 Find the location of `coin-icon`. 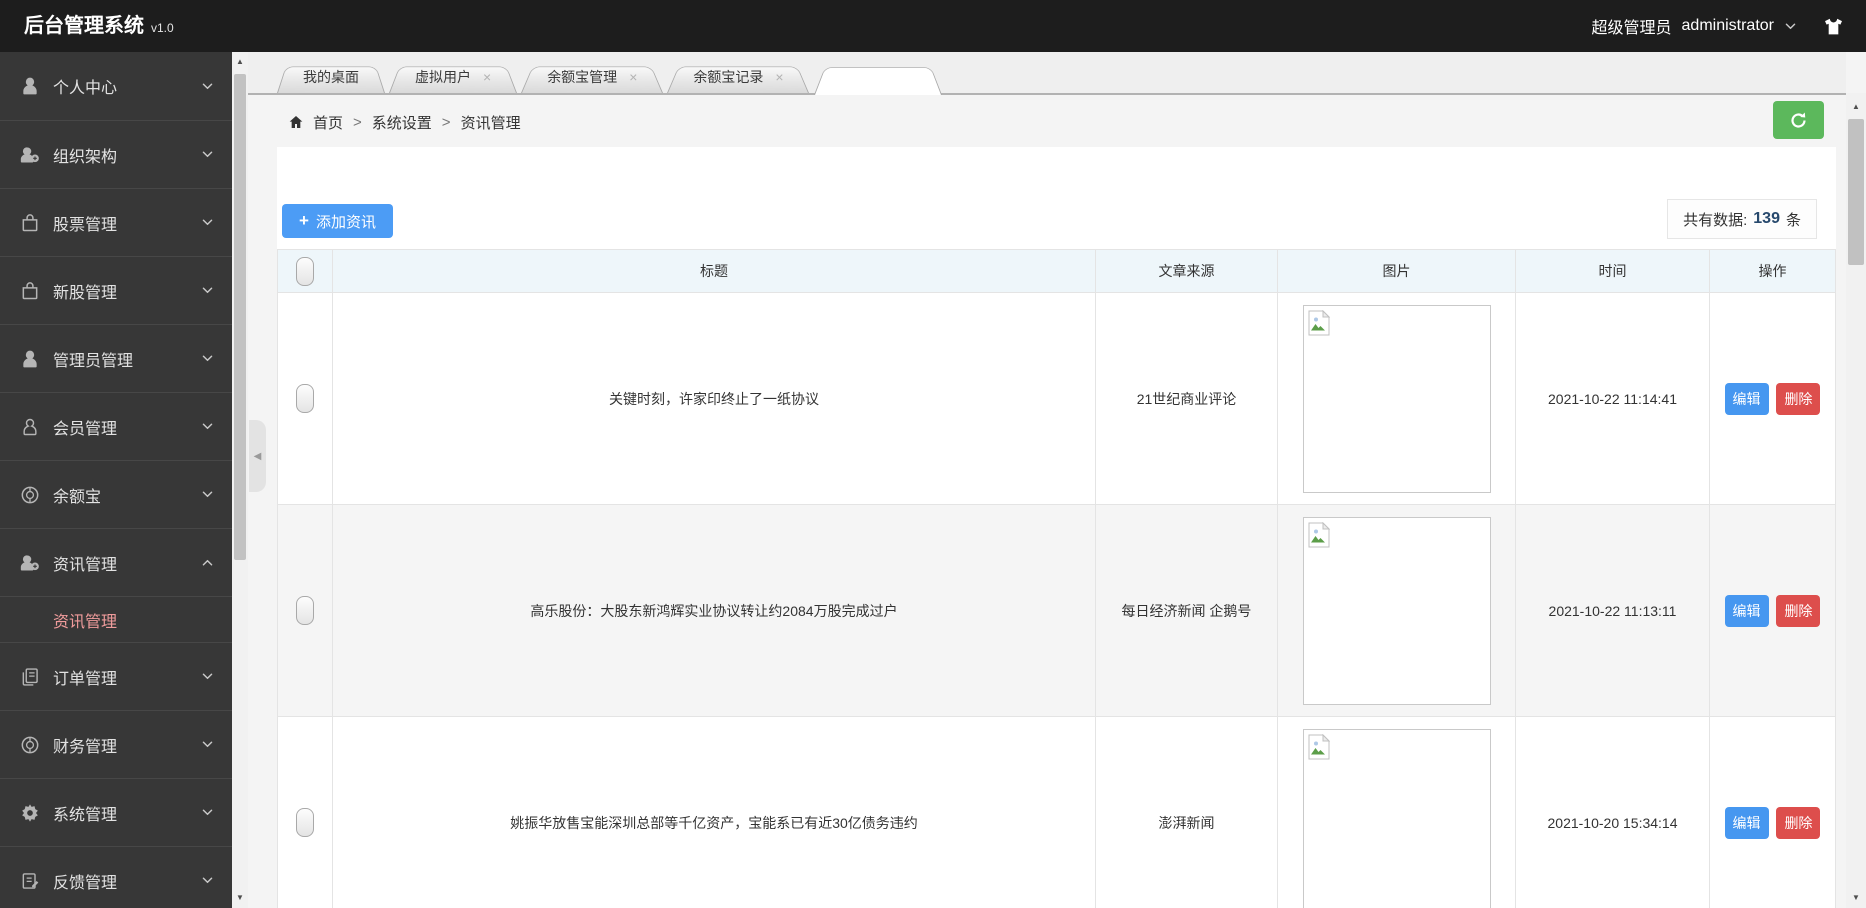

coin-icon is located at coordinates (30, 745).